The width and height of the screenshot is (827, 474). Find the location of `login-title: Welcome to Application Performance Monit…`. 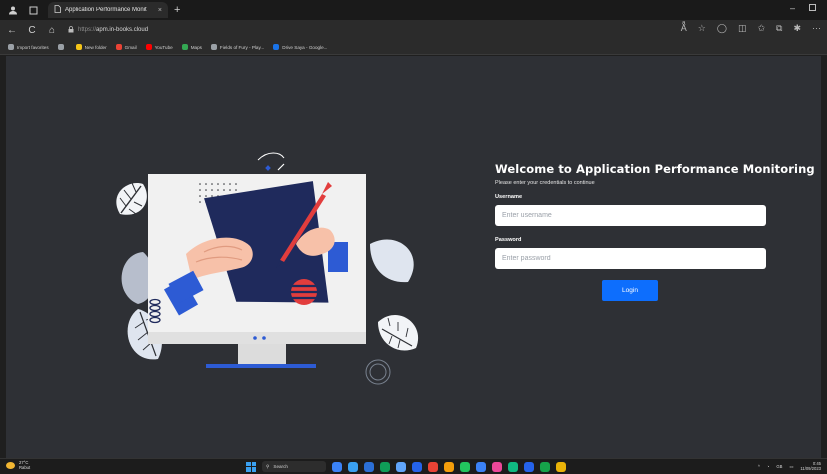

login-title: Welcome to Application Performance Monit… is located at coordinates (655, 169).